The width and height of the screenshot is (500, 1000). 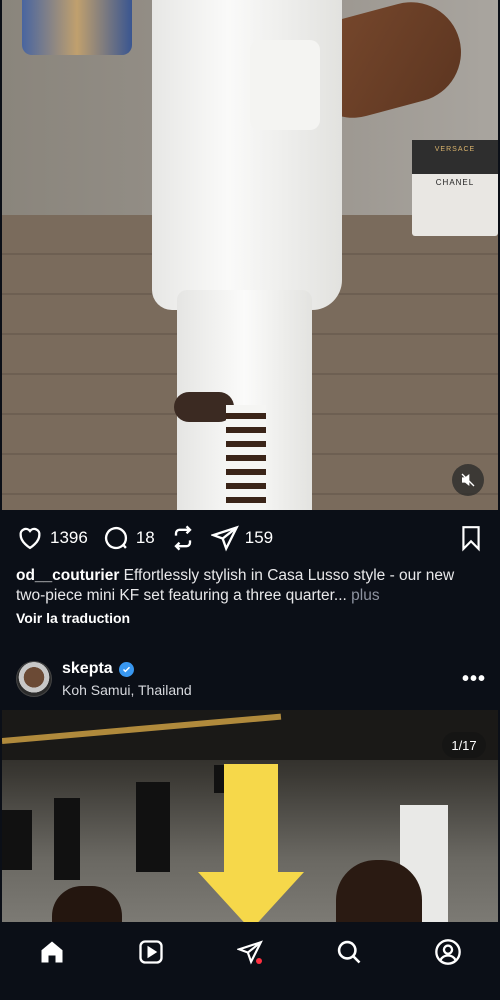 I want to click on box-label-top: VERSACE, so click(x=455, y=149).